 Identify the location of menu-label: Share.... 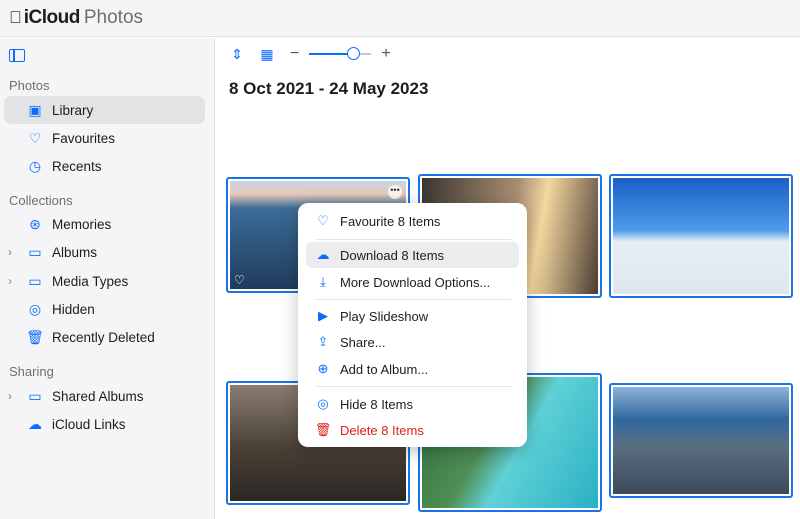
(363, 342).